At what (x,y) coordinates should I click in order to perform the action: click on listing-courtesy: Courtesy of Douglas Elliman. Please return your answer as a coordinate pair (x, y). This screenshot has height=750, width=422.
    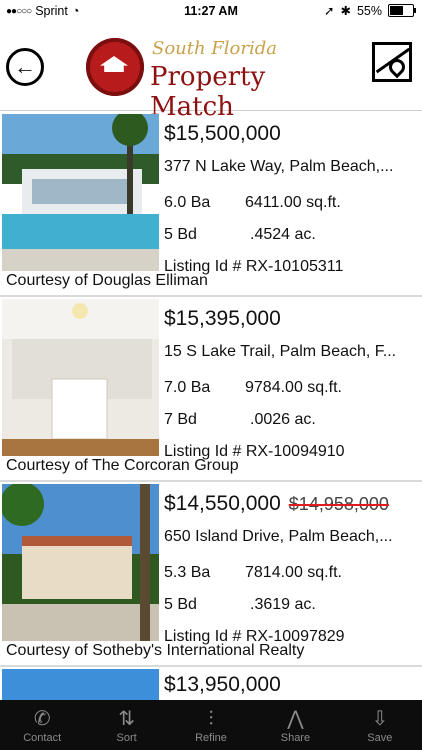
    Looking at the image, I should click on (107, 280).